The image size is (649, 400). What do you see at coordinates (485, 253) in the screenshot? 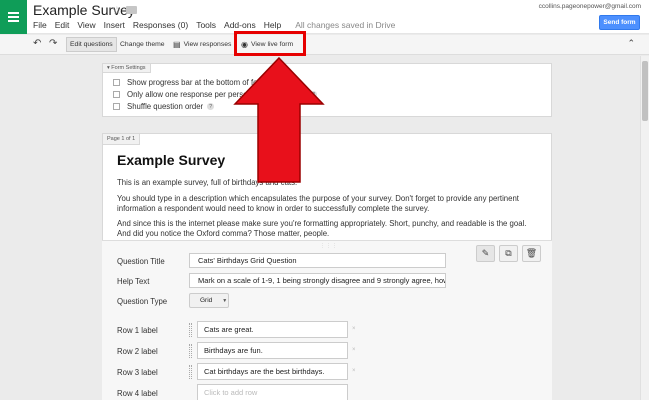
I see `edit-icon: ✎` at bounding box center [485, 253].